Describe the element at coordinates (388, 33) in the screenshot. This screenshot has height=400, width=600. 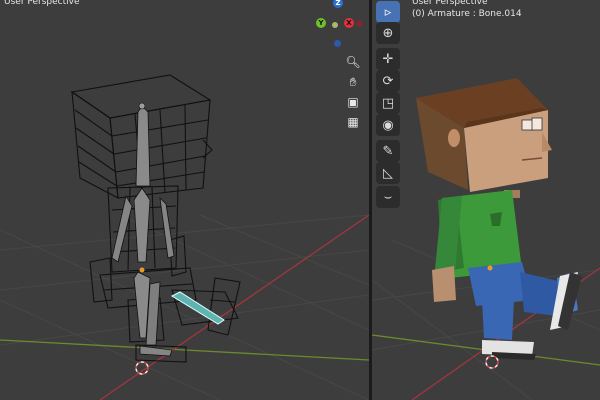
I see `cursor-icon: ⊕` at that location.